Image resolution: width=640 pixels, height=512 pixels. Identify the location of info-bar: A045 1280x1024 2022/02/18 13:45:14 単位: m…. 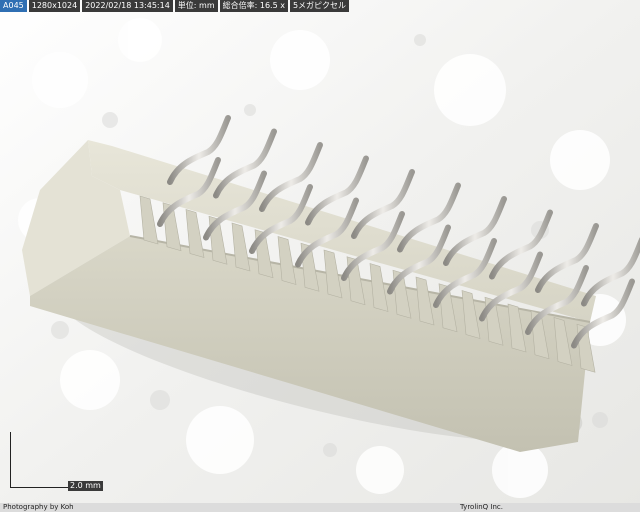
(175, 6).